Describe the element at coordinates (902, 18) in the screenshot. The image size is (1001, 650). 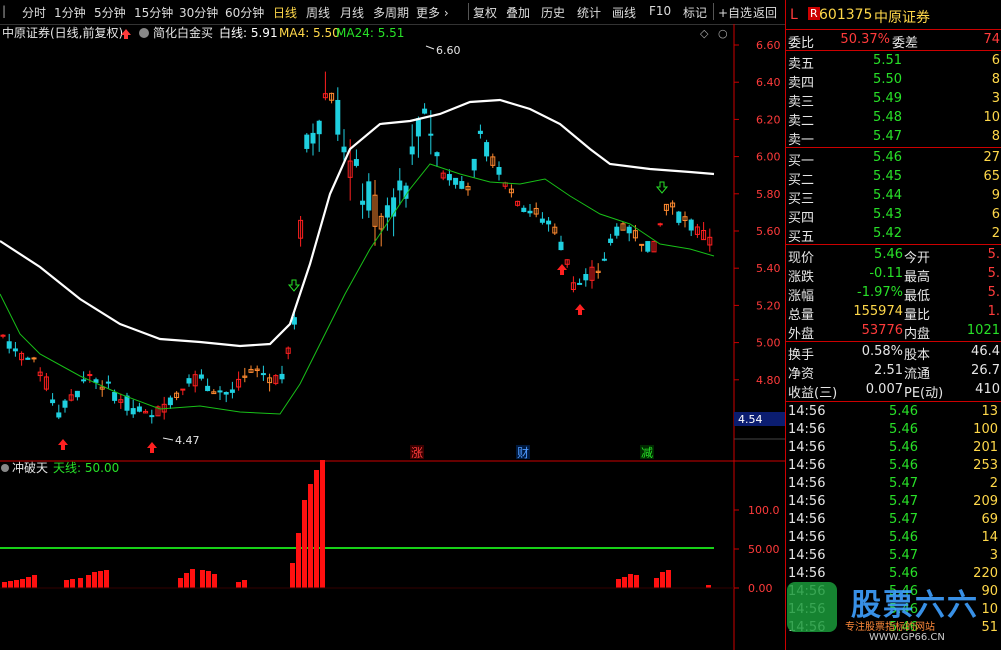
I see `stock-name: 中原证券` at that location.